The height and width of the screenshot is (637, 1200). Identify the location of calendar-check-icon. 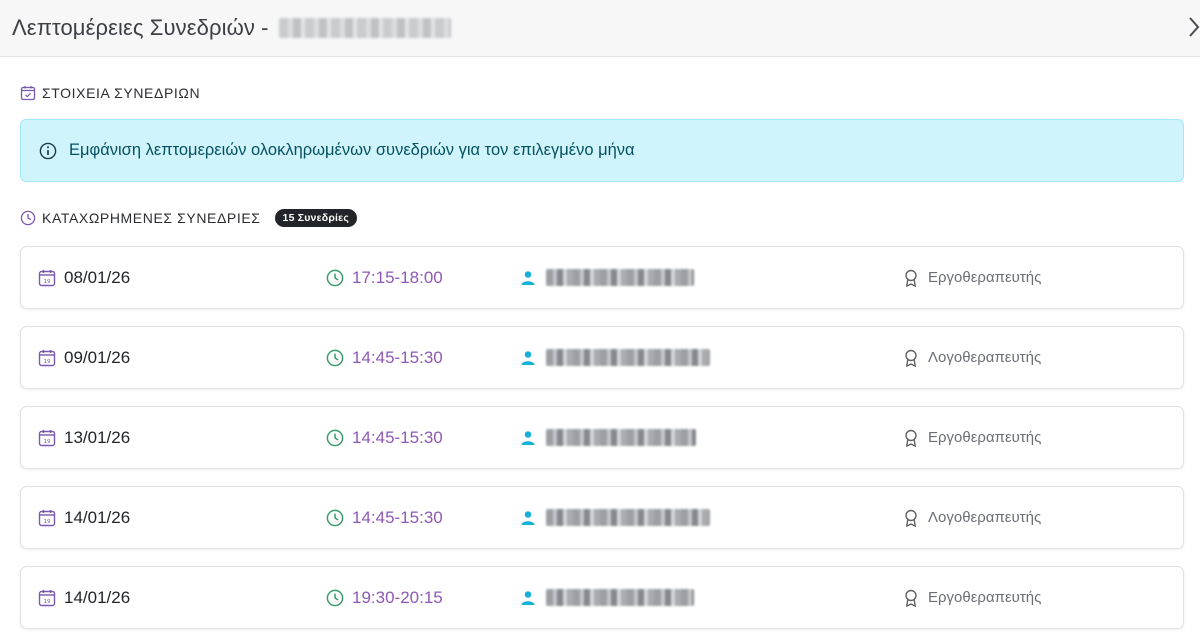
(28, 93).